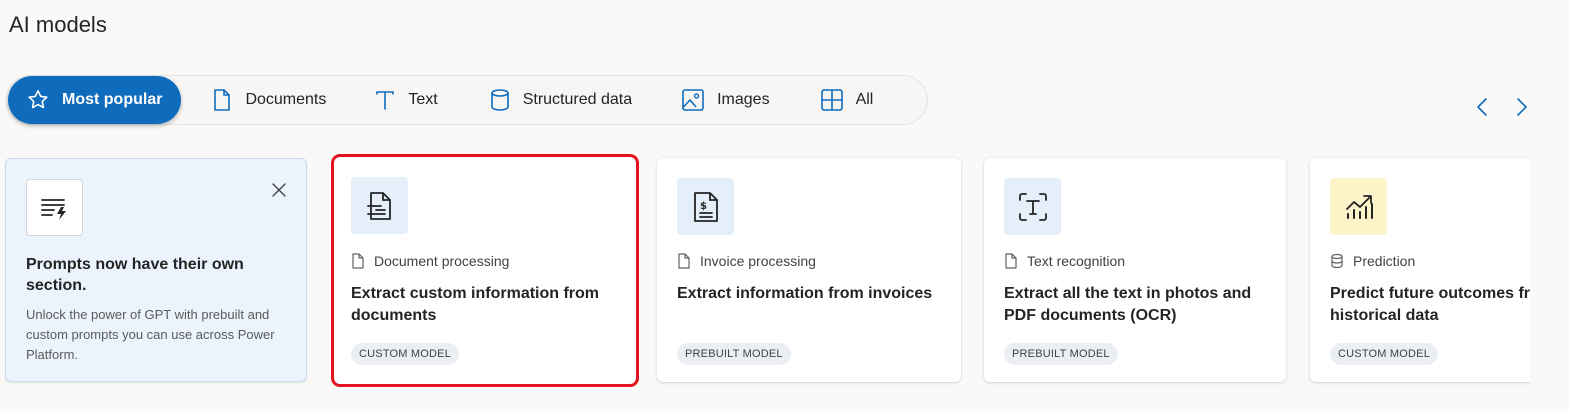 The height and width of the screenshot is (411, 1569). I want to click on next-button, so click(1522, 107).